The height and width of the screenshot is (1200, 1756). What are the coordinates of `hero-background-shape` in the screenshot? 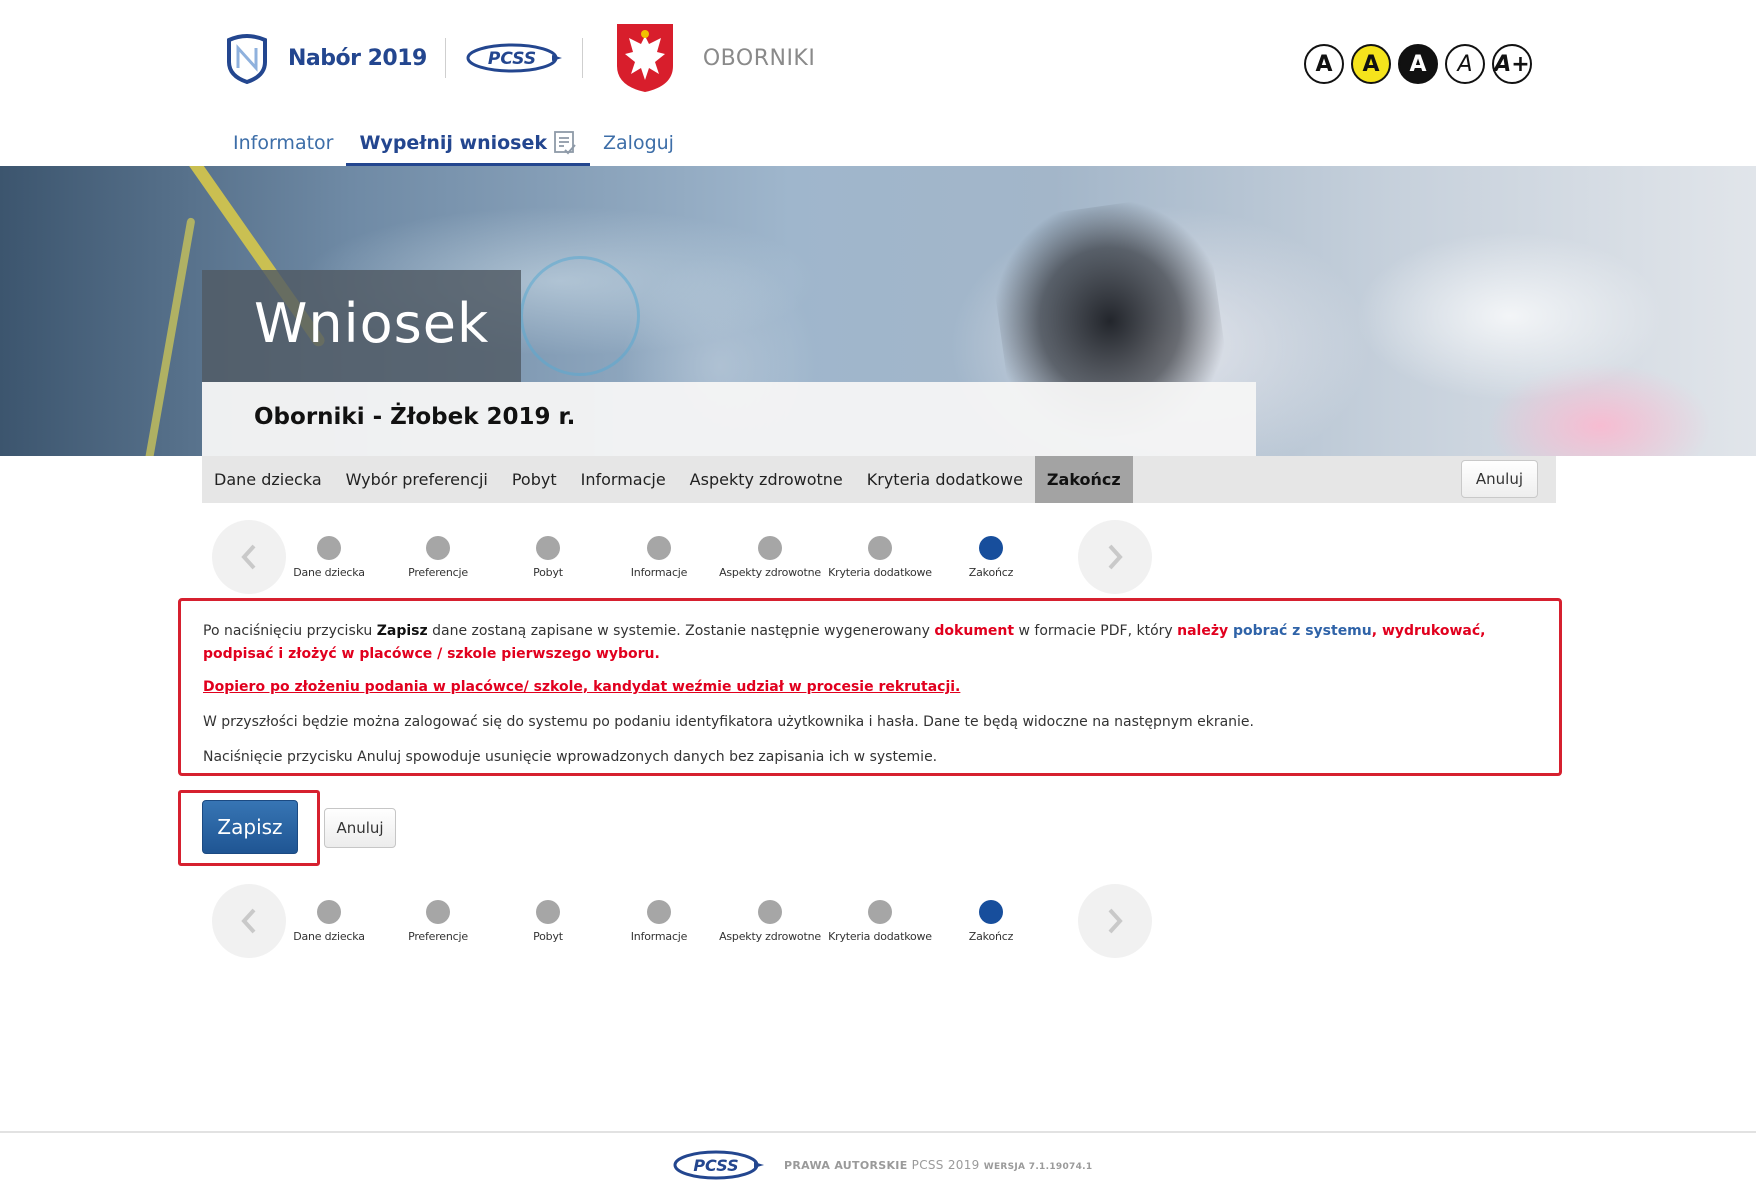 It's located at (580, 316).